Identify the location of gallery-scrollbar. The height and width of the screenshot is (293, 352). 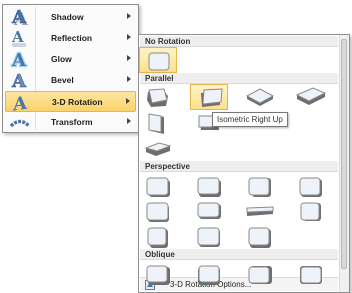
(344, 163).